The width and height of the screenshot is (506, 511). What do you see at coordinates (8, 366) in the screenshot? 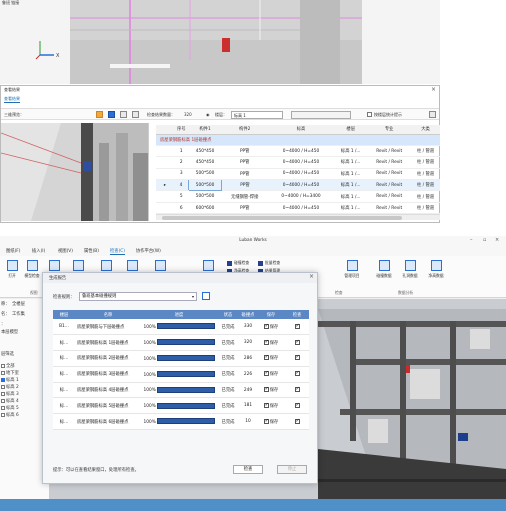
I see `floor-item: 全部` at bounding box center [8, 366].